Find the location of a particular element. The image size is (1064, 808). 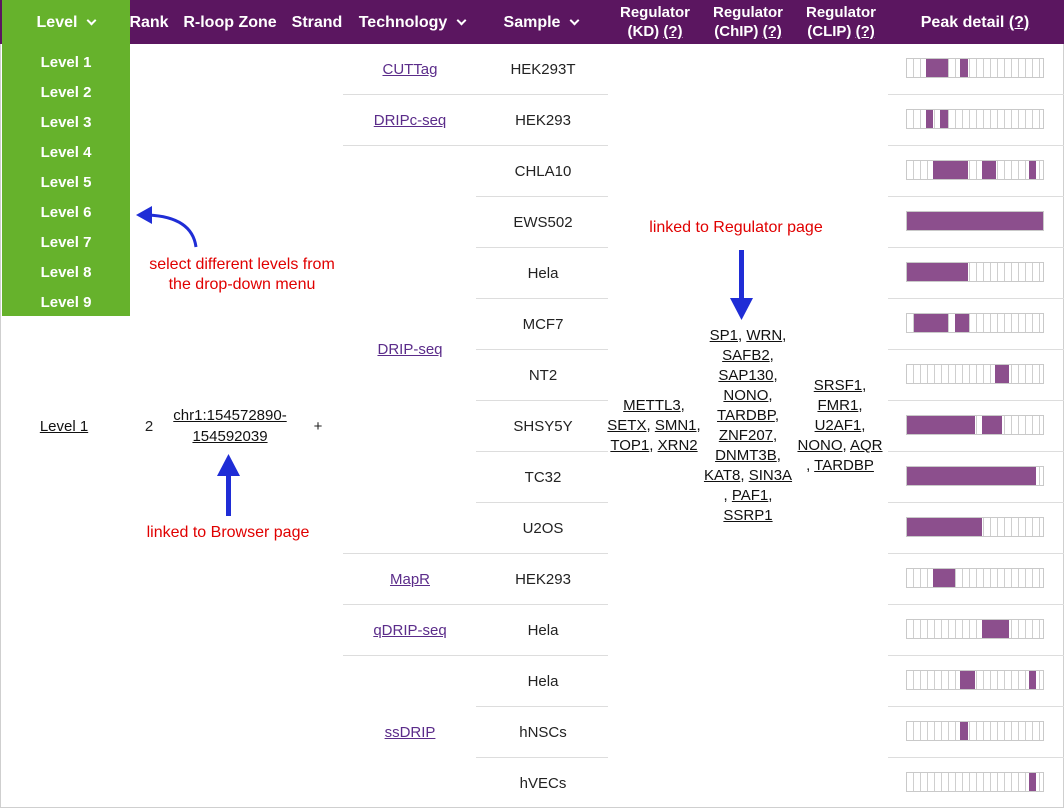

technology-link: MapR is located at coordinates (410, 579).